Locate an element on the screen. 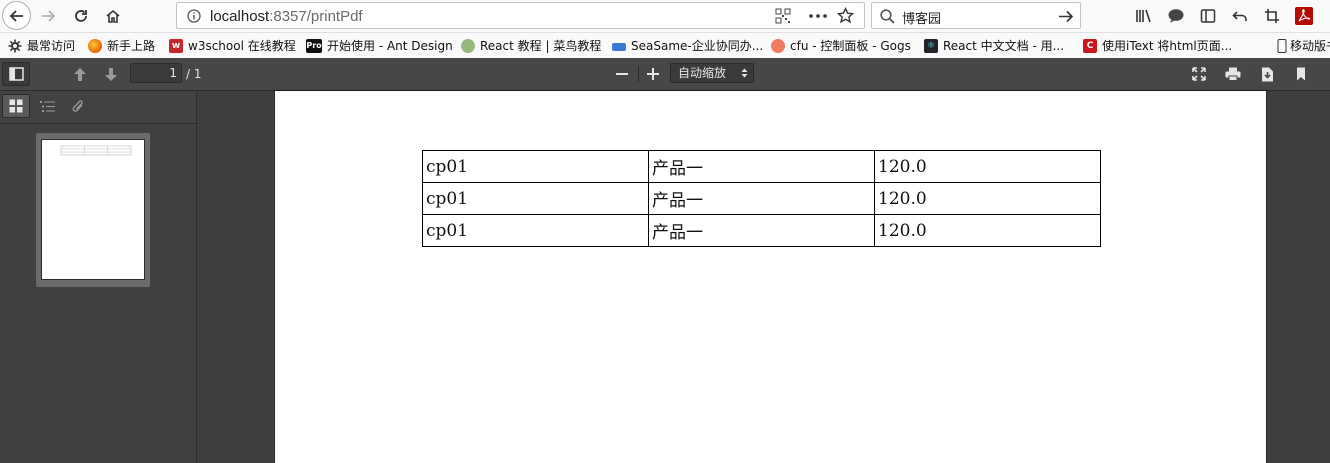 The height and width of the screenshot is (463, 1330). bookmark-button is located at coordinates (1301, 74).